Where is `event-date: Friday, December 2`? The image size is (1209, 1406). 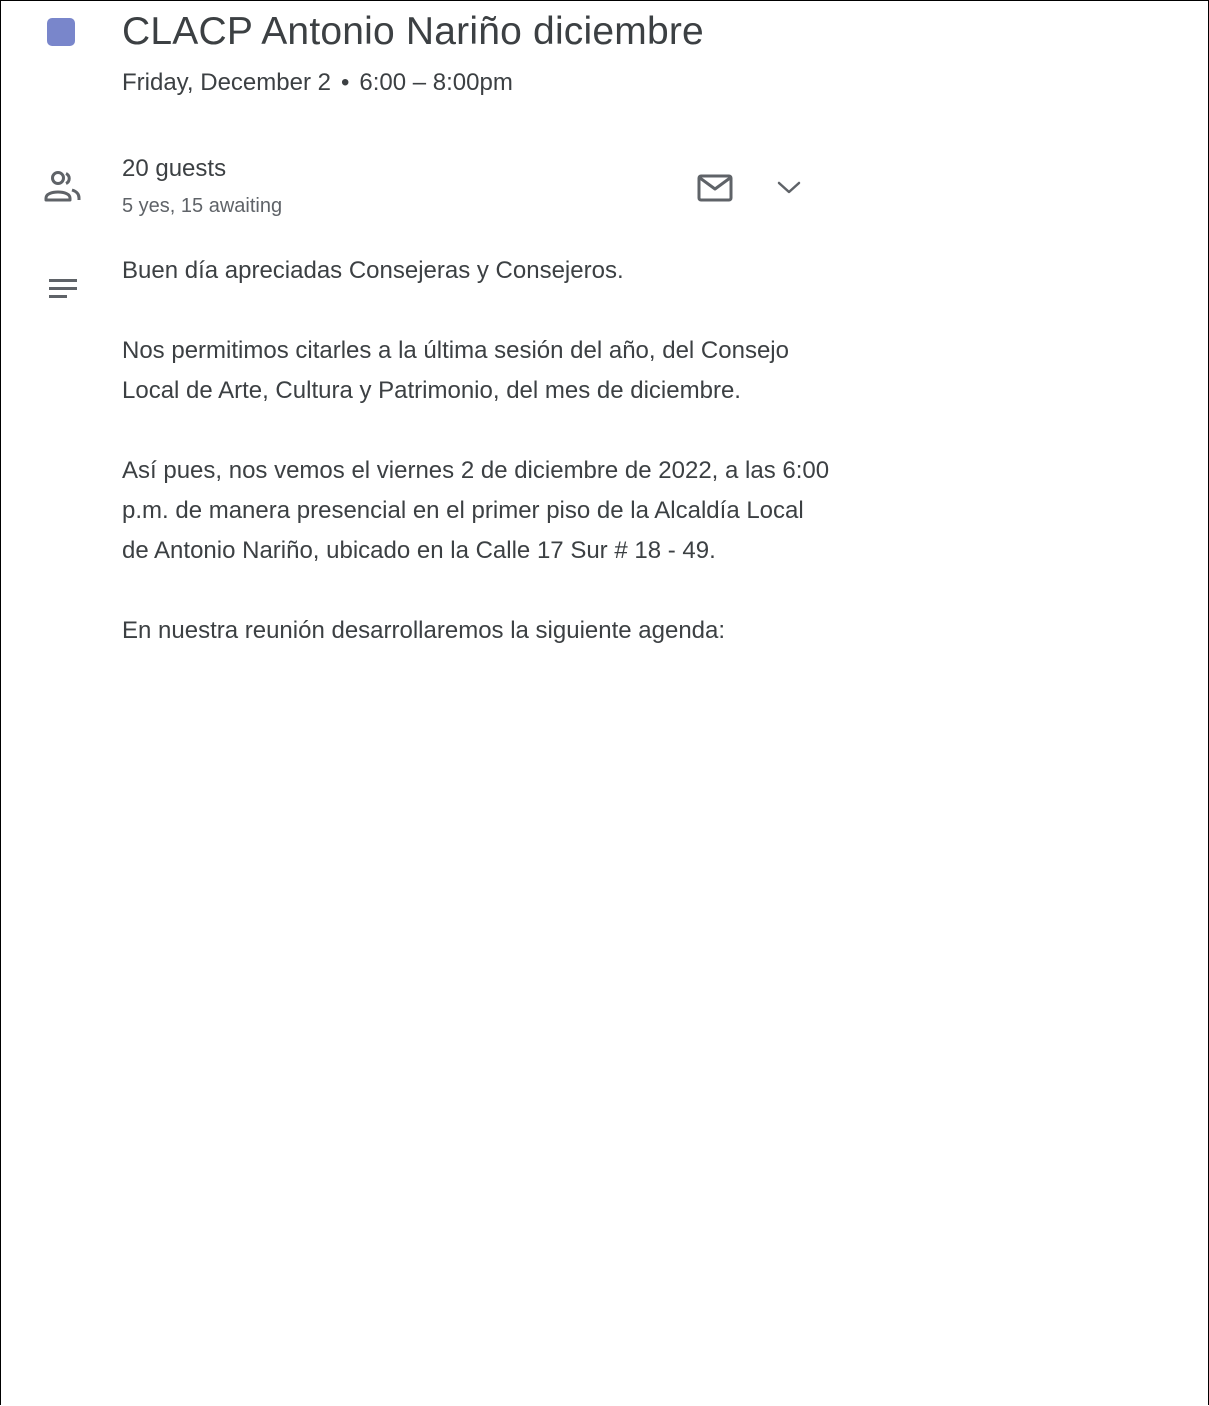
event-date: Friday, December 2 is located at coordinates (226, 82).